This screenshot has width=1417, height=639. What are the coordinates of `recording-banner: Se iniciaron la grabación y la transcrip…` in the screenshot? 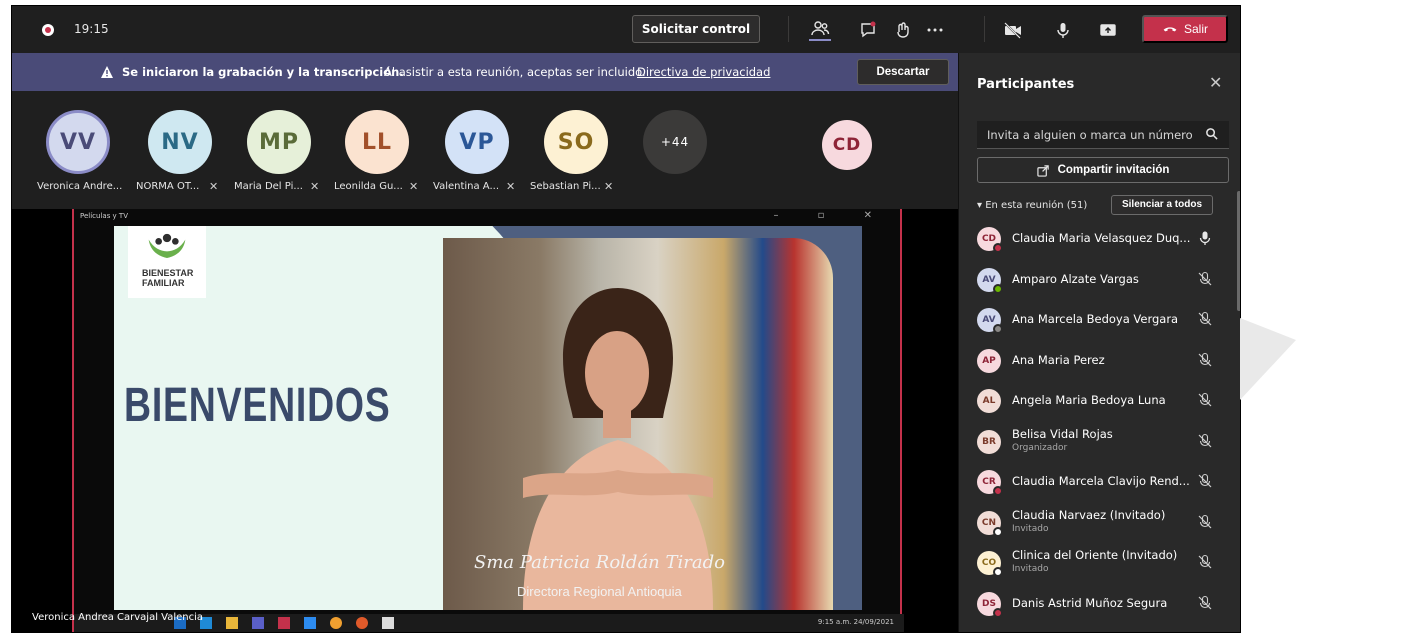 It's located at (485, 72).